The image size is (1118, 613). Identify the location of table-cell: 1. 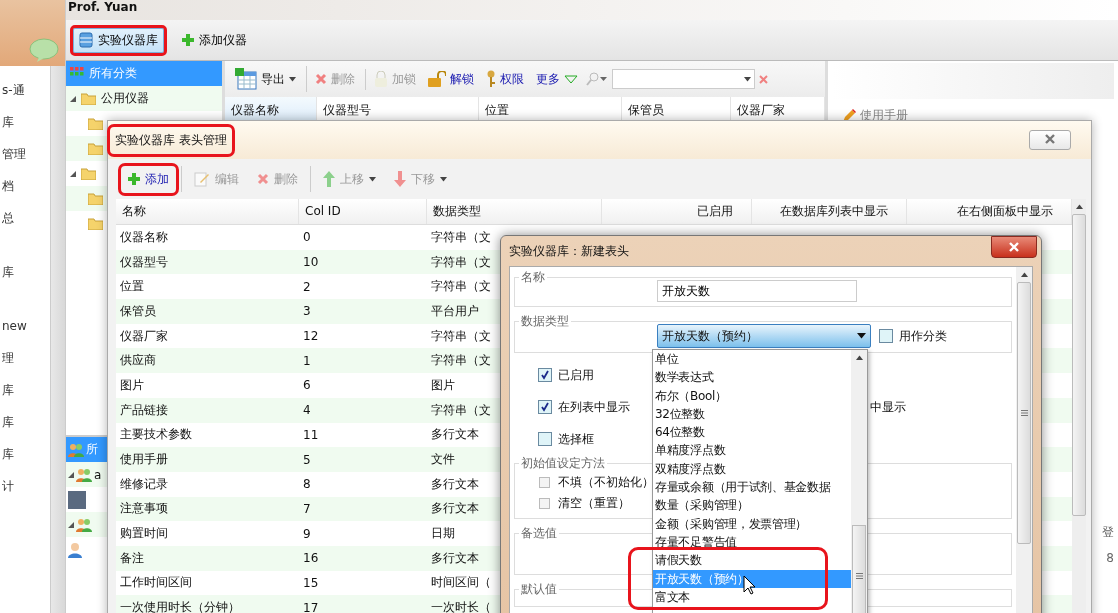
(307, 360).